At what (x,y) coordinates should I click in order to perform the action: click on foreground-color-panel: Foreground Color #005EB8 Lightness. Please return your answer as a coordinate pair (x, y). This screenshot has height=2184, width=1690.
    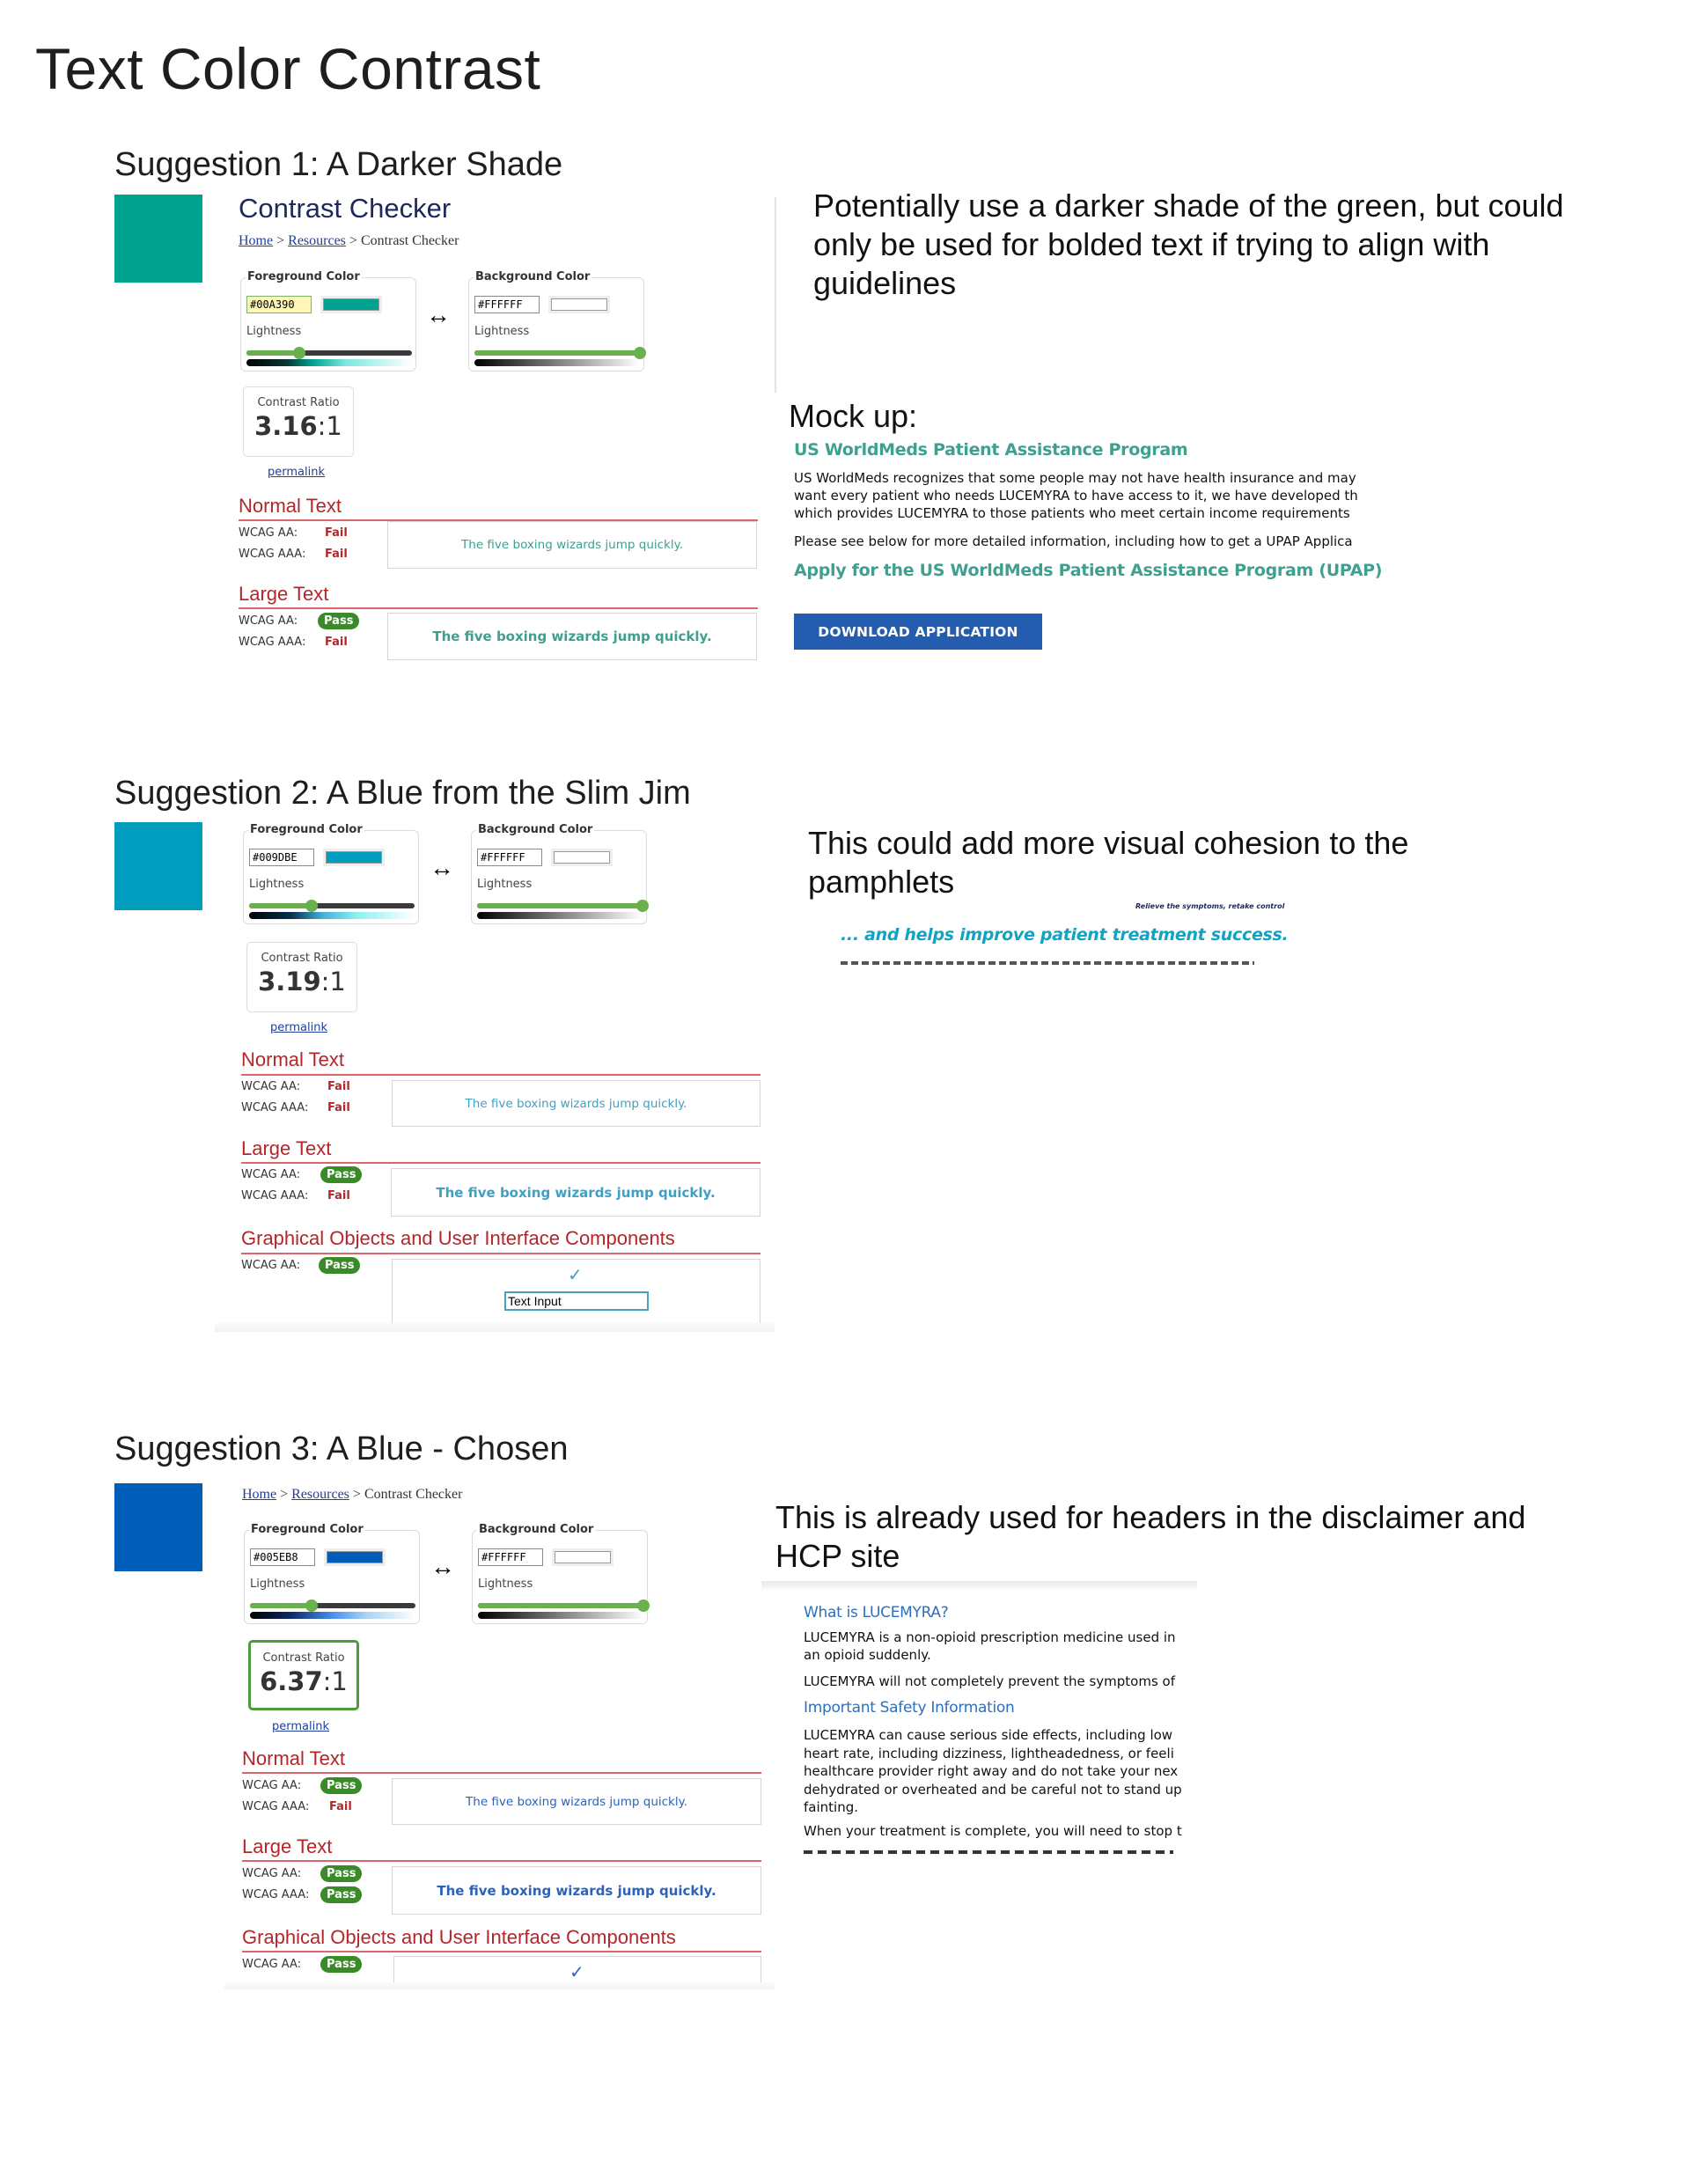
    Looking at the image, I should click on (332, 1573).